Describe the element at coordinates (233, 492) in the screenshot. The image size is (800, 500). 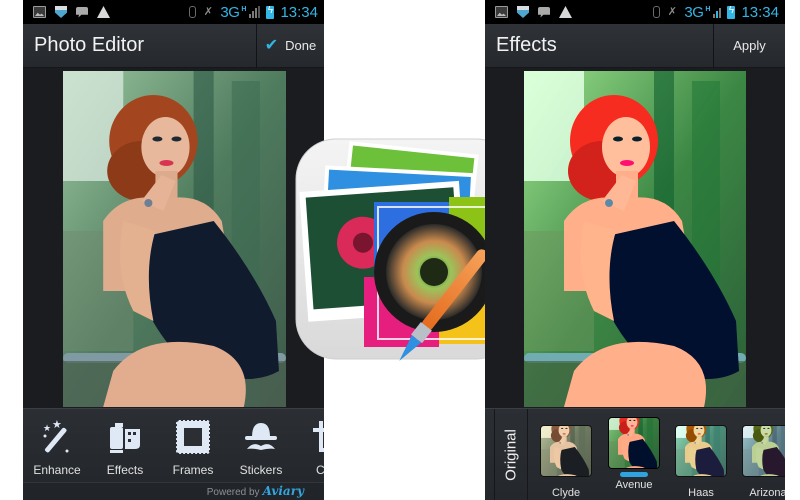
I see `powered-by-text: Powered by` at that location.